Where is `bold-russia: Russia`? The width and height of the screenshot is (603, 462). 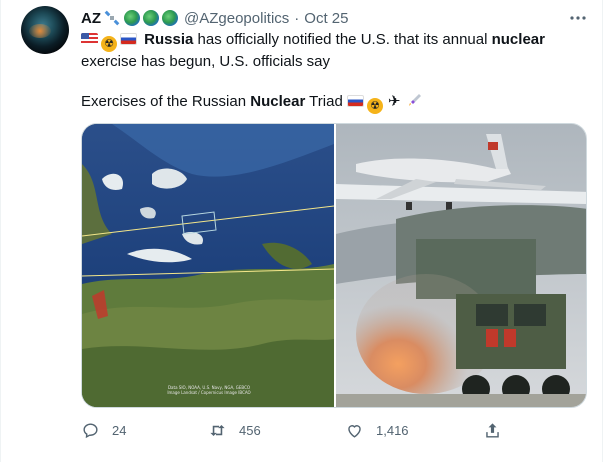
bold-russia: Russia is located at coordinates (169, 39).